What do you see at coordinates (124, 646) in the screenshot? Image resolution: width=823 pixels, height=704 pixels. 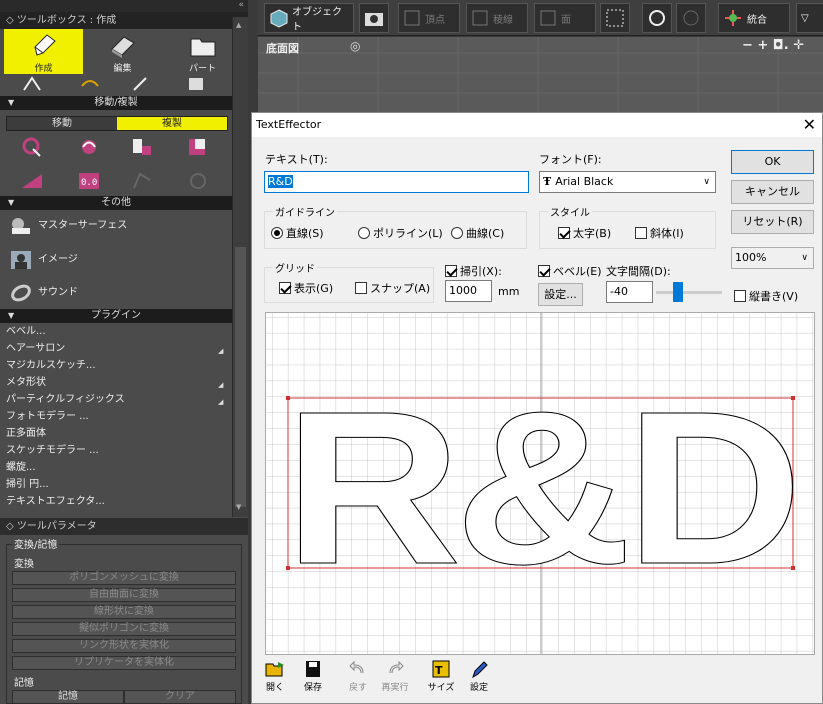 I see `materialize-link-button: リンク形状を実体化` at bounding box center [124, 646].